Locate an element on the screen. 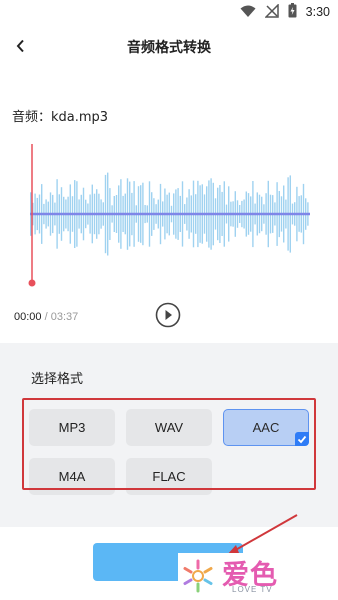 Image resolution: width=338 pixels, height=600 pixels. total-time: 03:37 is located at coordinates (64, 317).